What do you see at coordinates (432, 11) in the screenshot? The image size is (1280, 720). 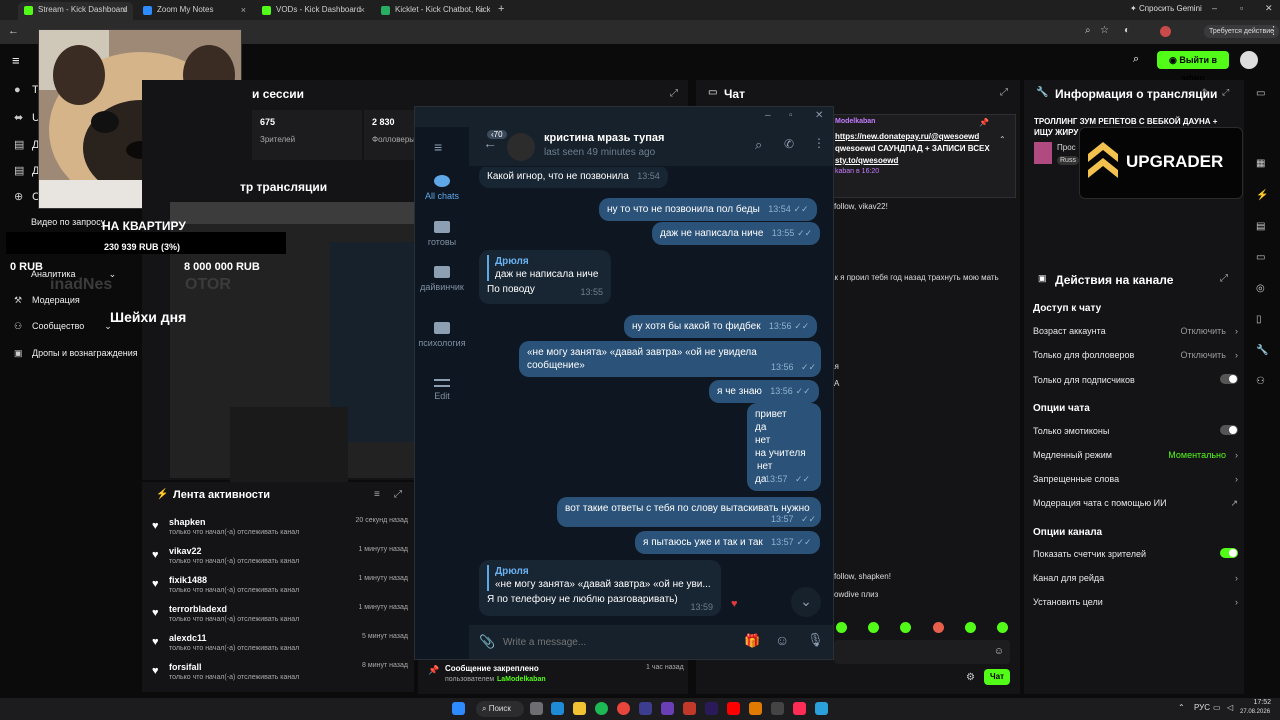 I see `tab-kicklet: Kicklet - Kick Chatbot, Kick Wi×` at bounding box center [432, 11].